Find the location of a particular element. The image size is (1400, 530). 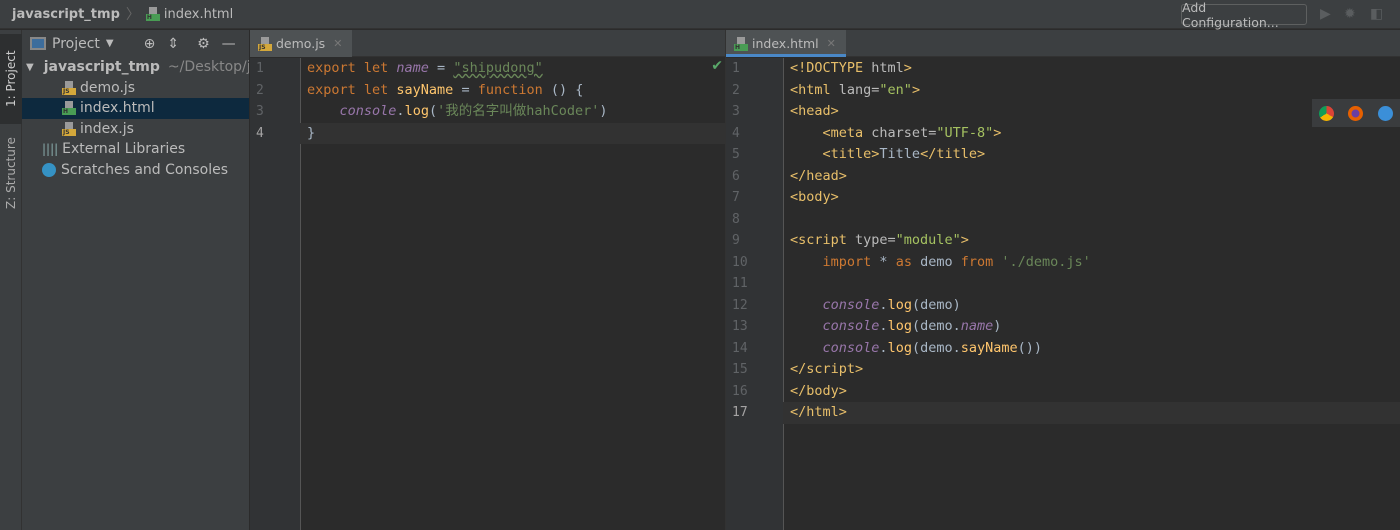

tab-demo-js: JS demo.js ✕ is located at coordinates (301, 43).